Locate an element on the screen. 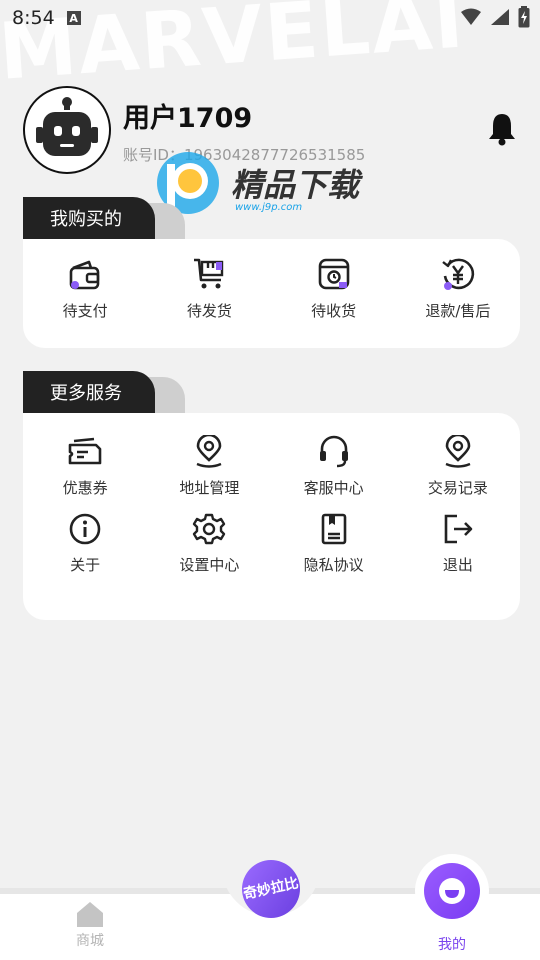 The image size is (540, 960). logout-label: 退出 is located at coordinates (457, 565).